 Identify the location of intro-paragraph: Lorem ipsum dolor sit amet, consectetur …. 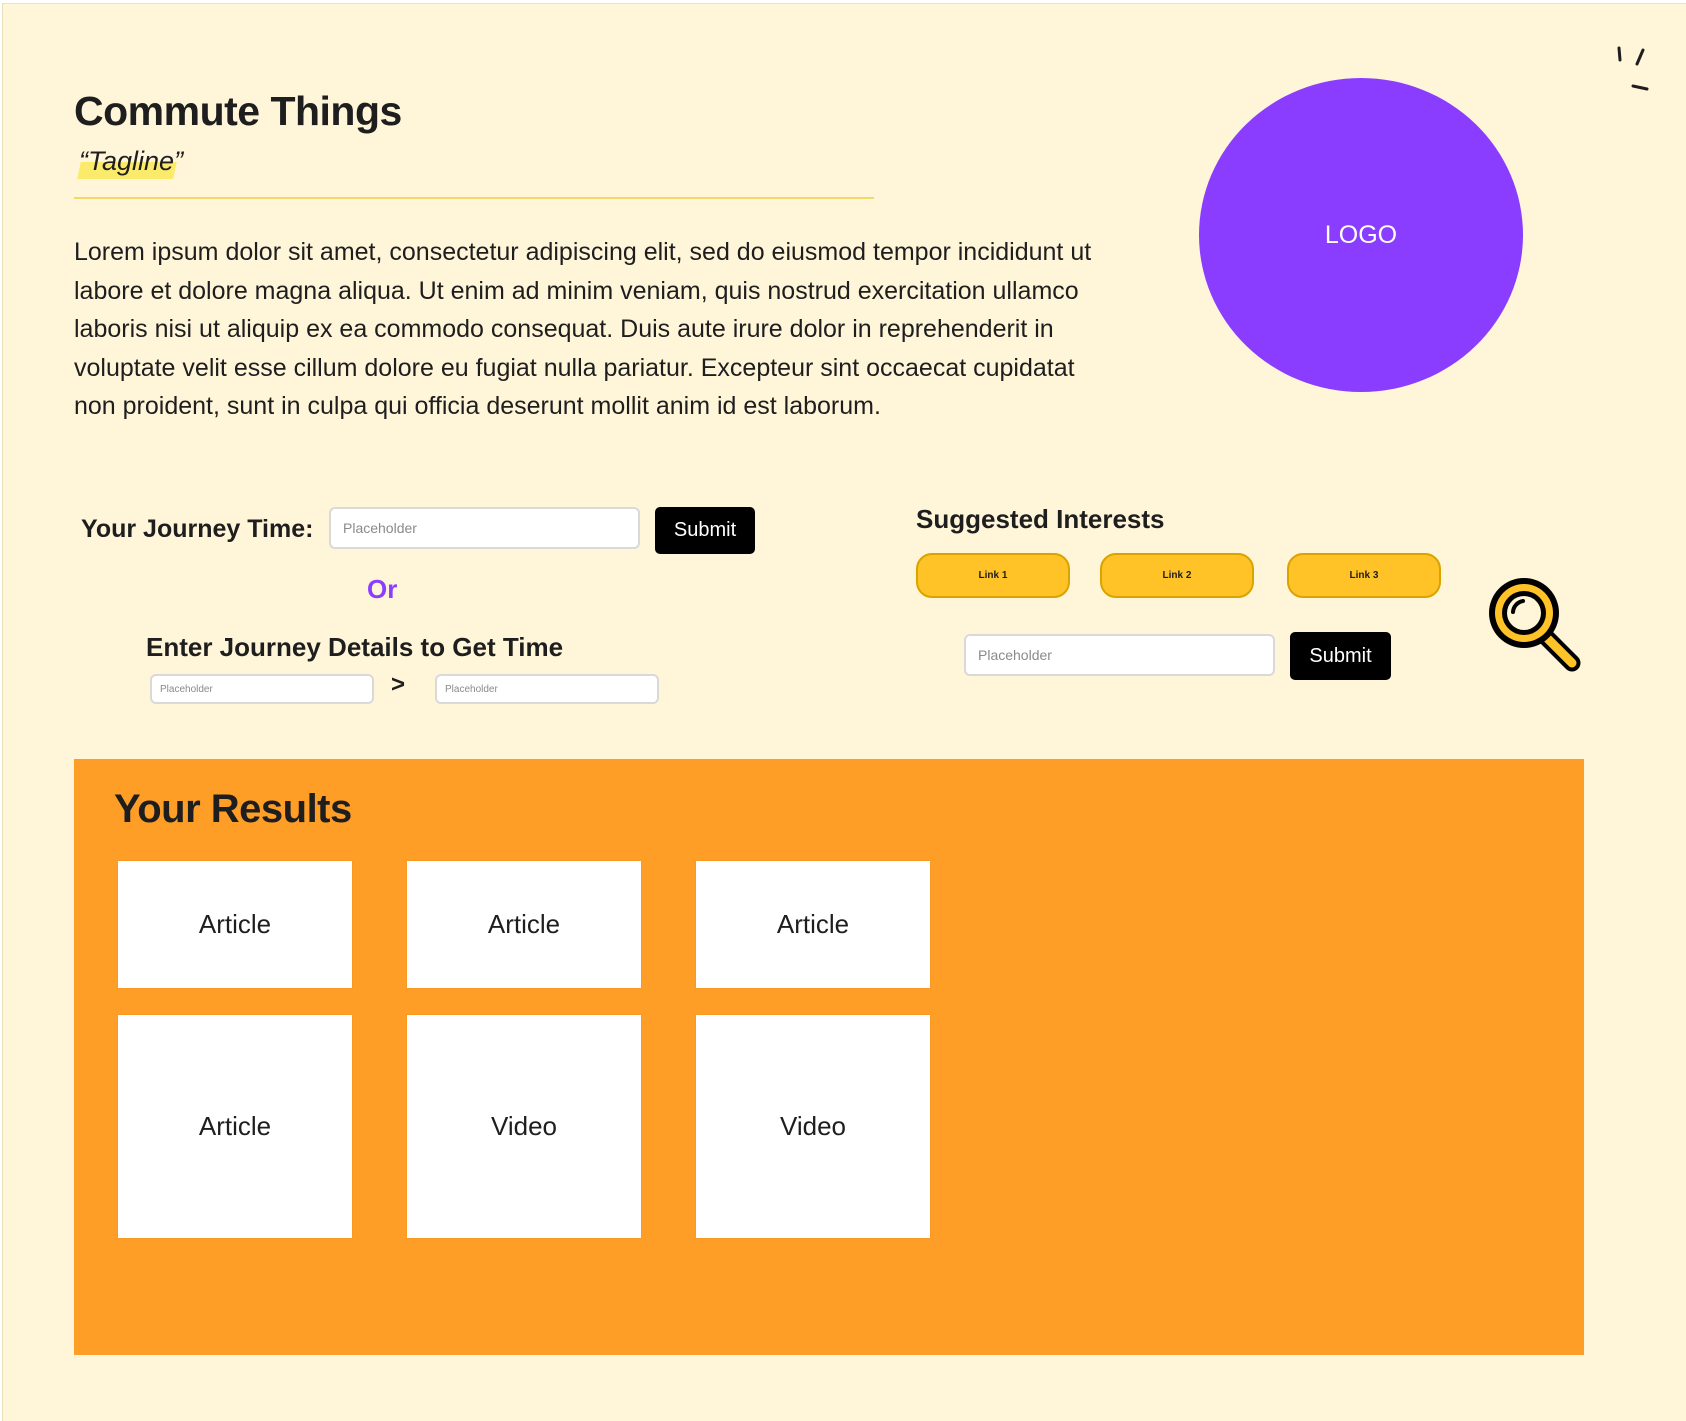
(583, 329).